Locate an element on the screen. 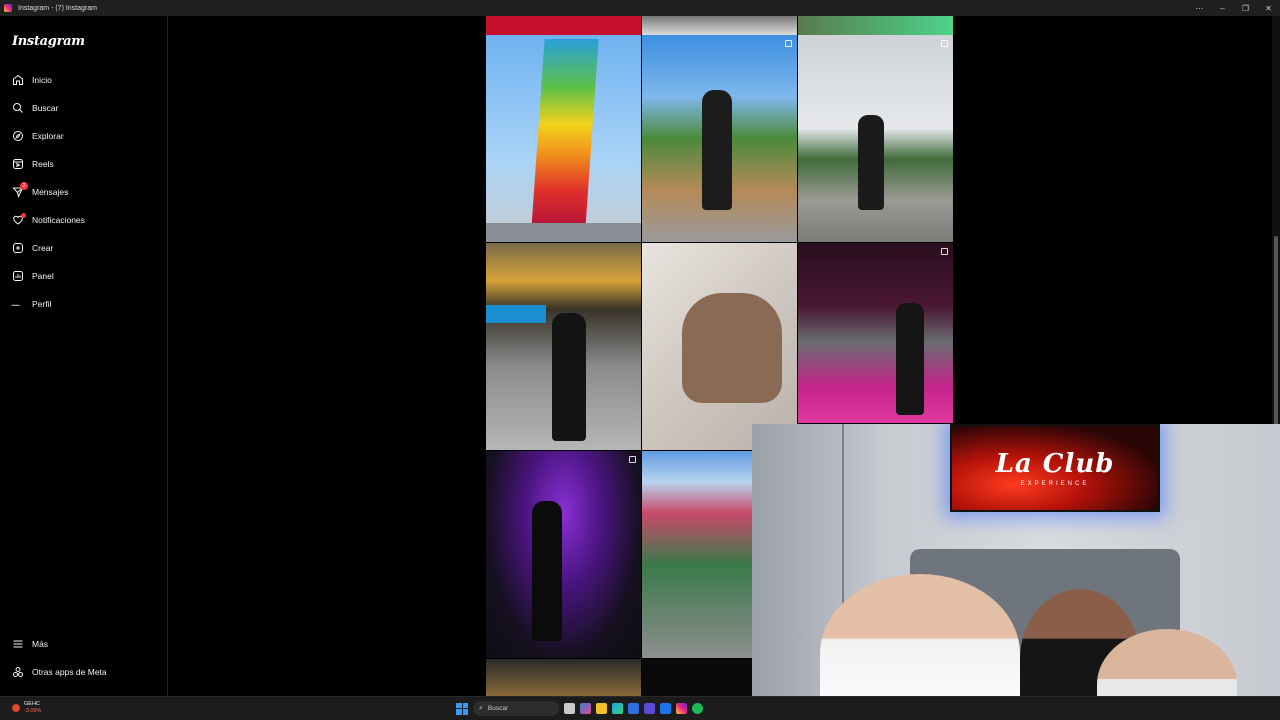  sidebar-item-otras-apps: Otras apps de Meta is located at coordinates (59, 672).